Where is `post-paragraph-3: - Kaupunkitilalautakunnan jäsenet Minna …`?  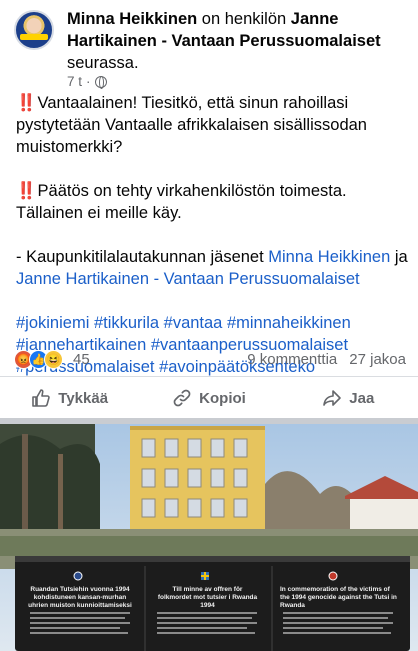 post-paragraph-3: - Kaupunkitilalautakunnan jäsenet Minna … is located at coordinates (212, 268).